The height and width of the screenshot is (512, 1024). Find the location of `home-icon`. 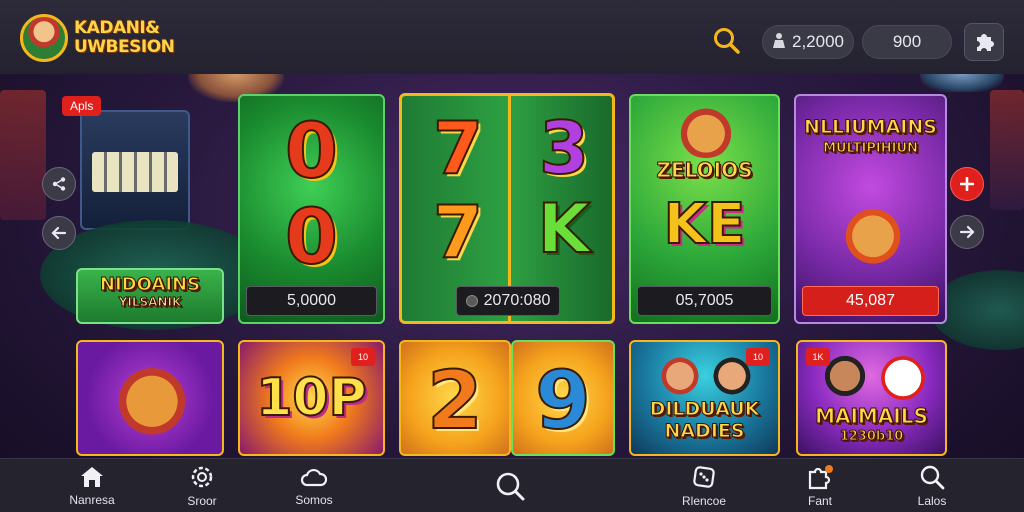

home-icon is located at coordinates (92, 477).